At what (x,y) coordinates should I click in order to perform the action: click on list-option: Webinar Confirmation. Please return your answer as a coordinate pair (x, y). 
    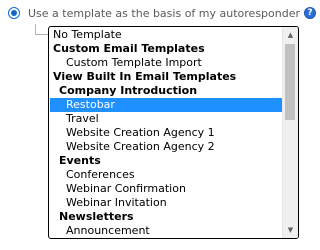
    Looking at the image, I should click on (166, 189).